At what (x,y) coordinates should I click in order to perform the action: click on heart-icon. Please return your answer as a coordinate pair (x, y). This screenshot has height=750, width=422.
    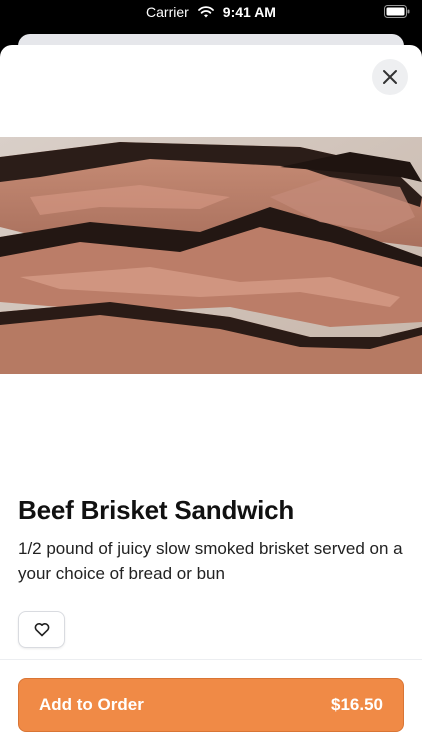
    Looking at the image, I should click on (41, 630).